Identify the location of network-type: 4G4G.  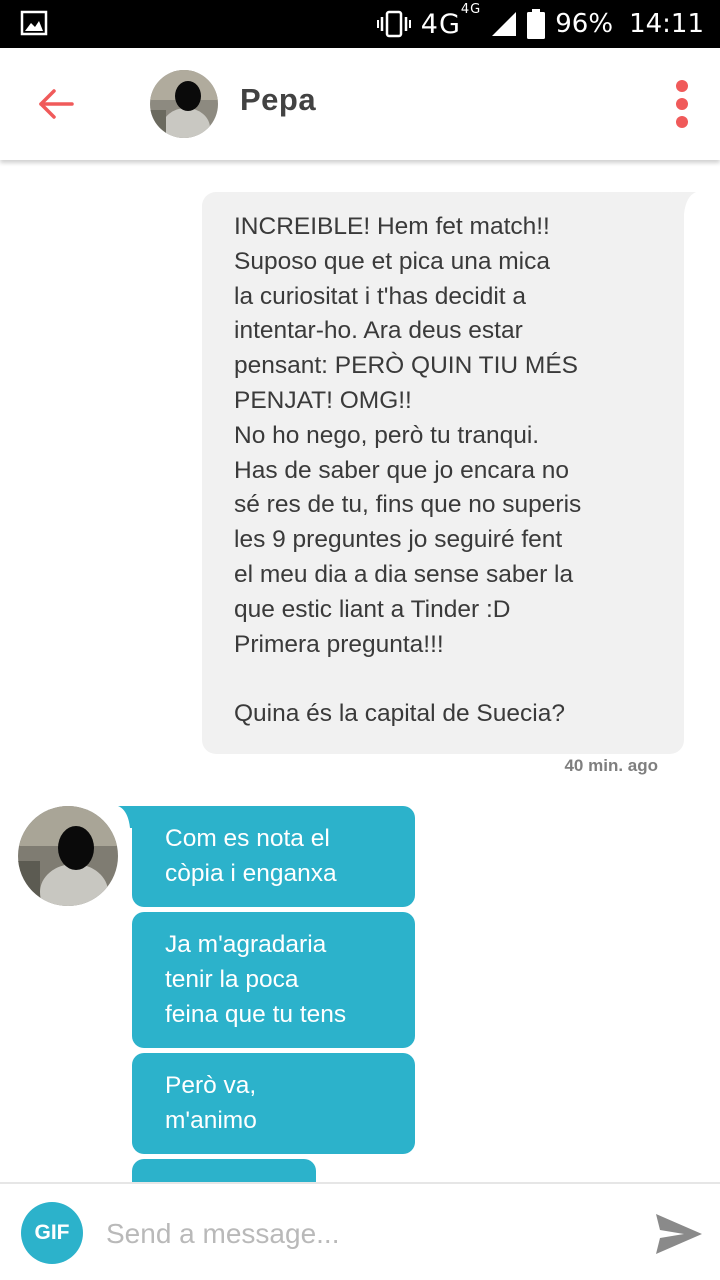
(451, 20).